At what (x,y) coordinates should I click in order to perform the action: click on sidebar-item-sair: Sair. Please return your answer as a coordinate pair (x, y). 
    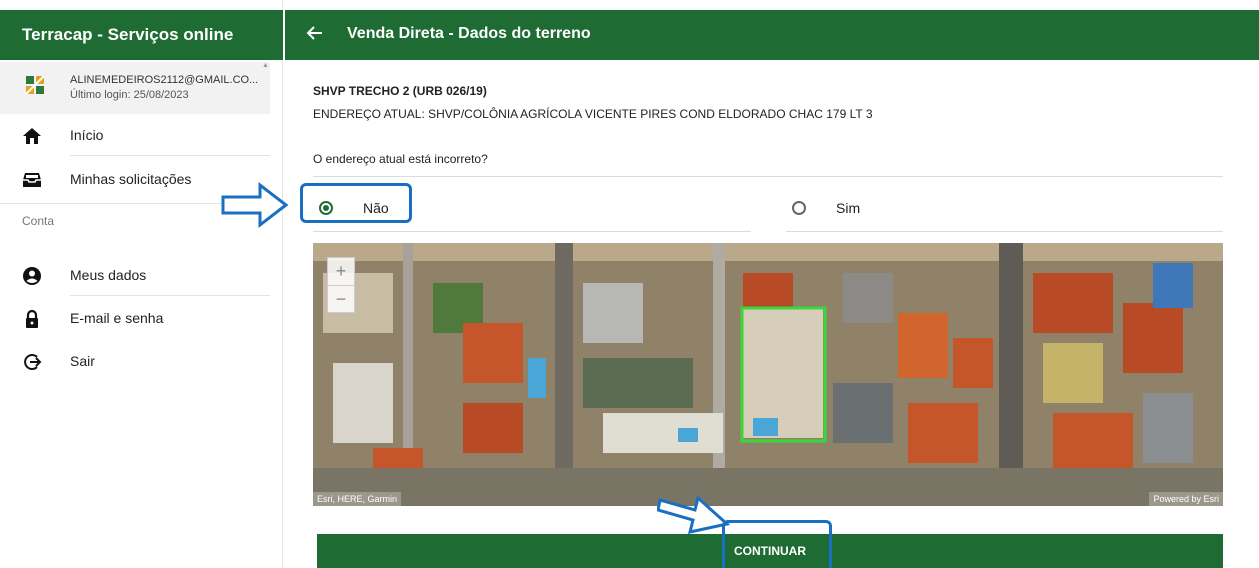
    Looking at the image, I should click on (135, 362).